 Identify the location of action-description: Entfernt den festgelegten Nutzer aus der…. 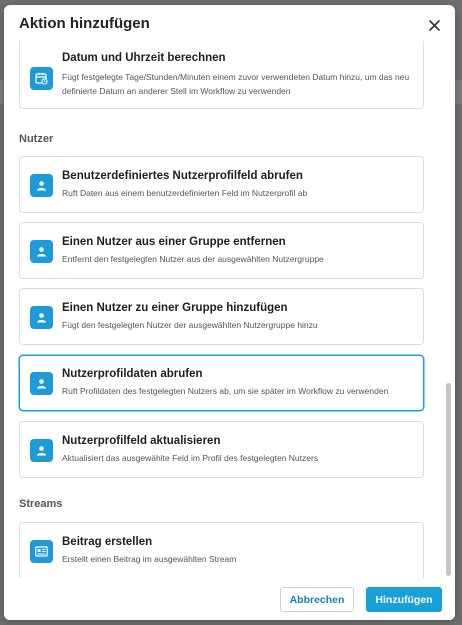
(193, 259).